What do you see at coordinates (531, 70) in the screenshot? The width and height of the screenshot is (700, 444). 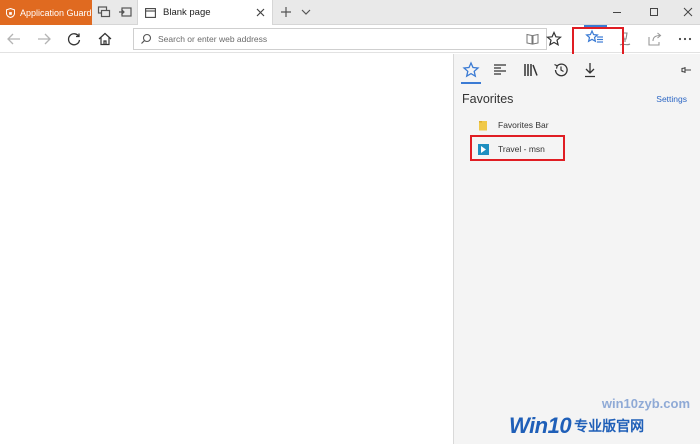 I see `books-icon` at bounding box center [531, 70].